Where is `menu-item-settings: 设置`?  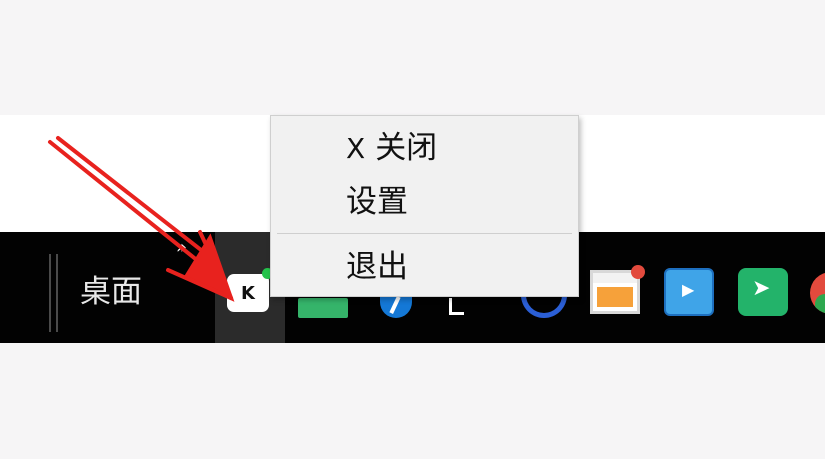 menu-item-settings: 设置 is located at coordinates (377, 202).